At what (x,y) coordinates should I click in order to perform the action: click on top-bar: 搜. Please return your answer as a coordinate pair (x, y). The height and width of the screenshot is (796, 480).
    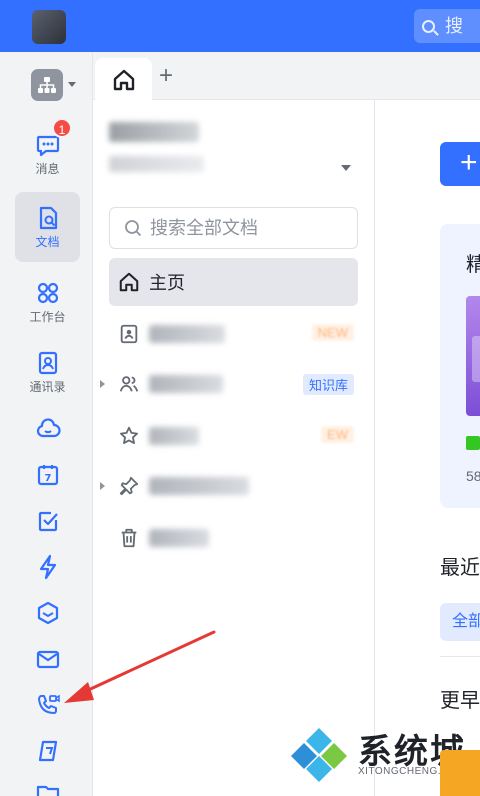
    Looking at the image, I should click on (240, 26).